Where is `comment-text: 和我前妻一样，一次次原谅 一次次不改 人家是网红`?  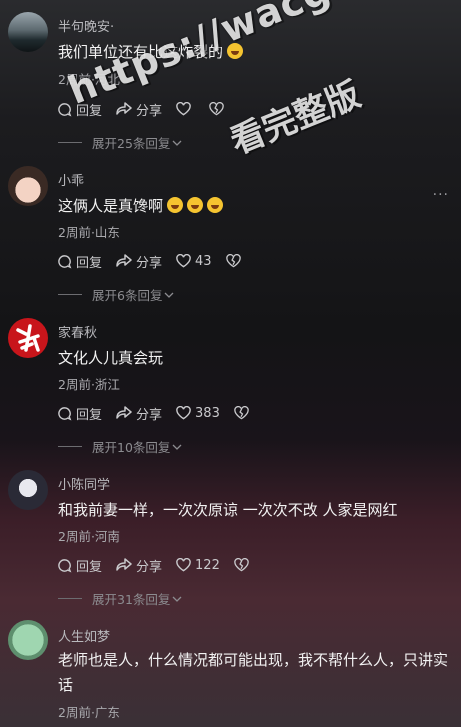 comment-text: 和我前妻一样，一次次原谅 一次次不改 人家是网红 is located at coordinates (228, 510).